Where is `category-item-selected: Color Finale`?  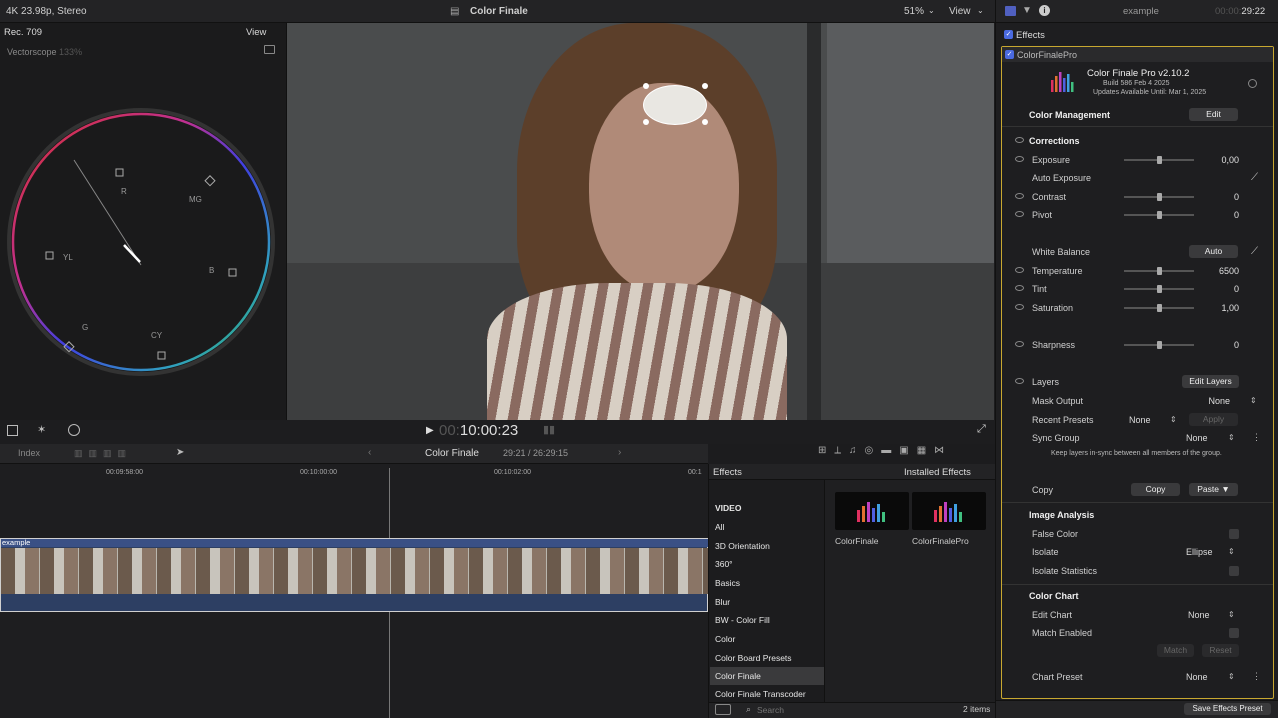
category-item-selected: Color Finale is located at coordinates (738, 676).